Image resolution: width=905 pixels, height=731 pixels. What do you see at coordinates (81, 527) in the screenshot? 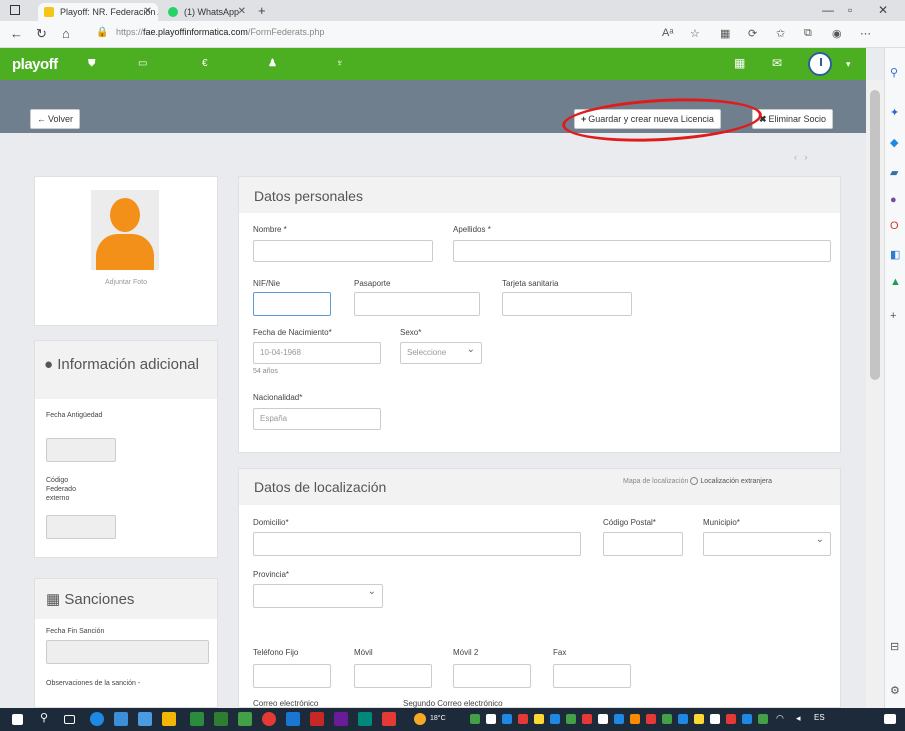
I see `external-member-code-input` at bounding box center [81, 527].